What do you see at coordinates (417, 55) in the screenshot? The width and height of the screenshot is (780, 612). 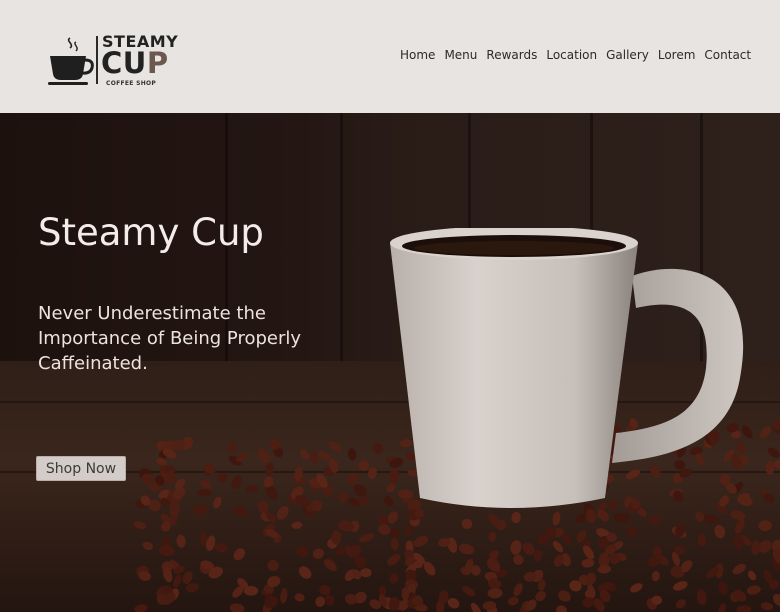 I see `nav-home: Home` at bounding box center [417, 55].